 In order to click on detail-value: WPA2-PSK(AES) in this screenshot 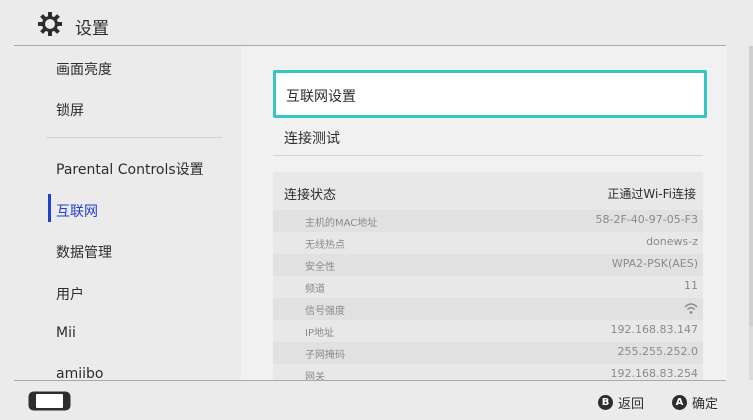, I will do `click(654, 263)`.